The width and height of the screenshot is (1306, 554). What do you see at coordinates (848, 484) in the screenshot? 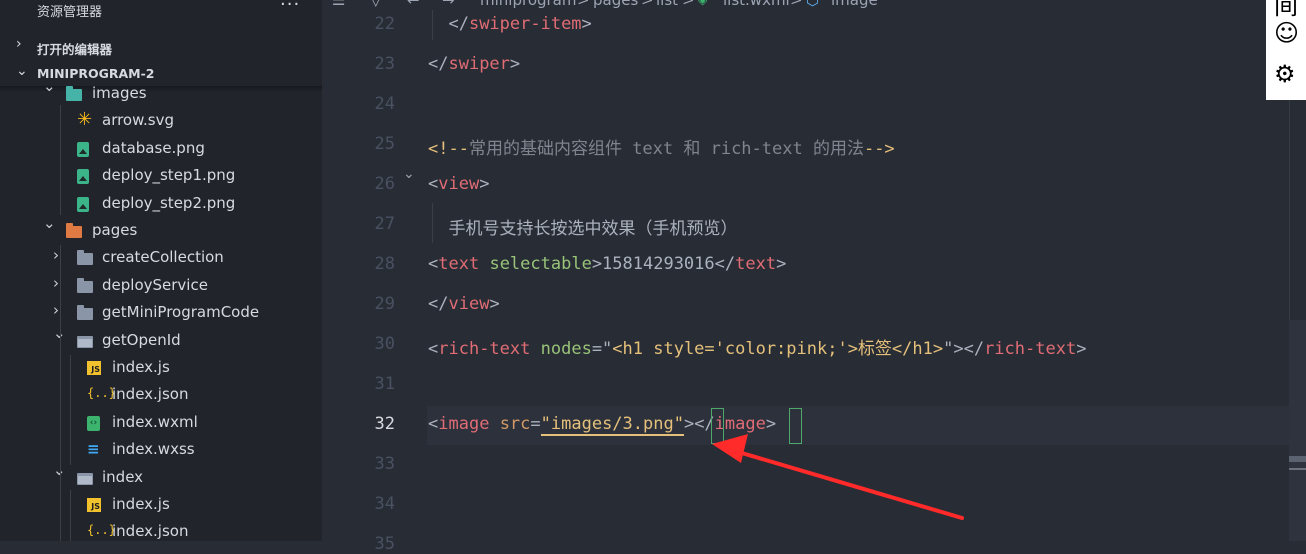
I see `annotation-arrow-shaft` at bounding box center [848, 484].